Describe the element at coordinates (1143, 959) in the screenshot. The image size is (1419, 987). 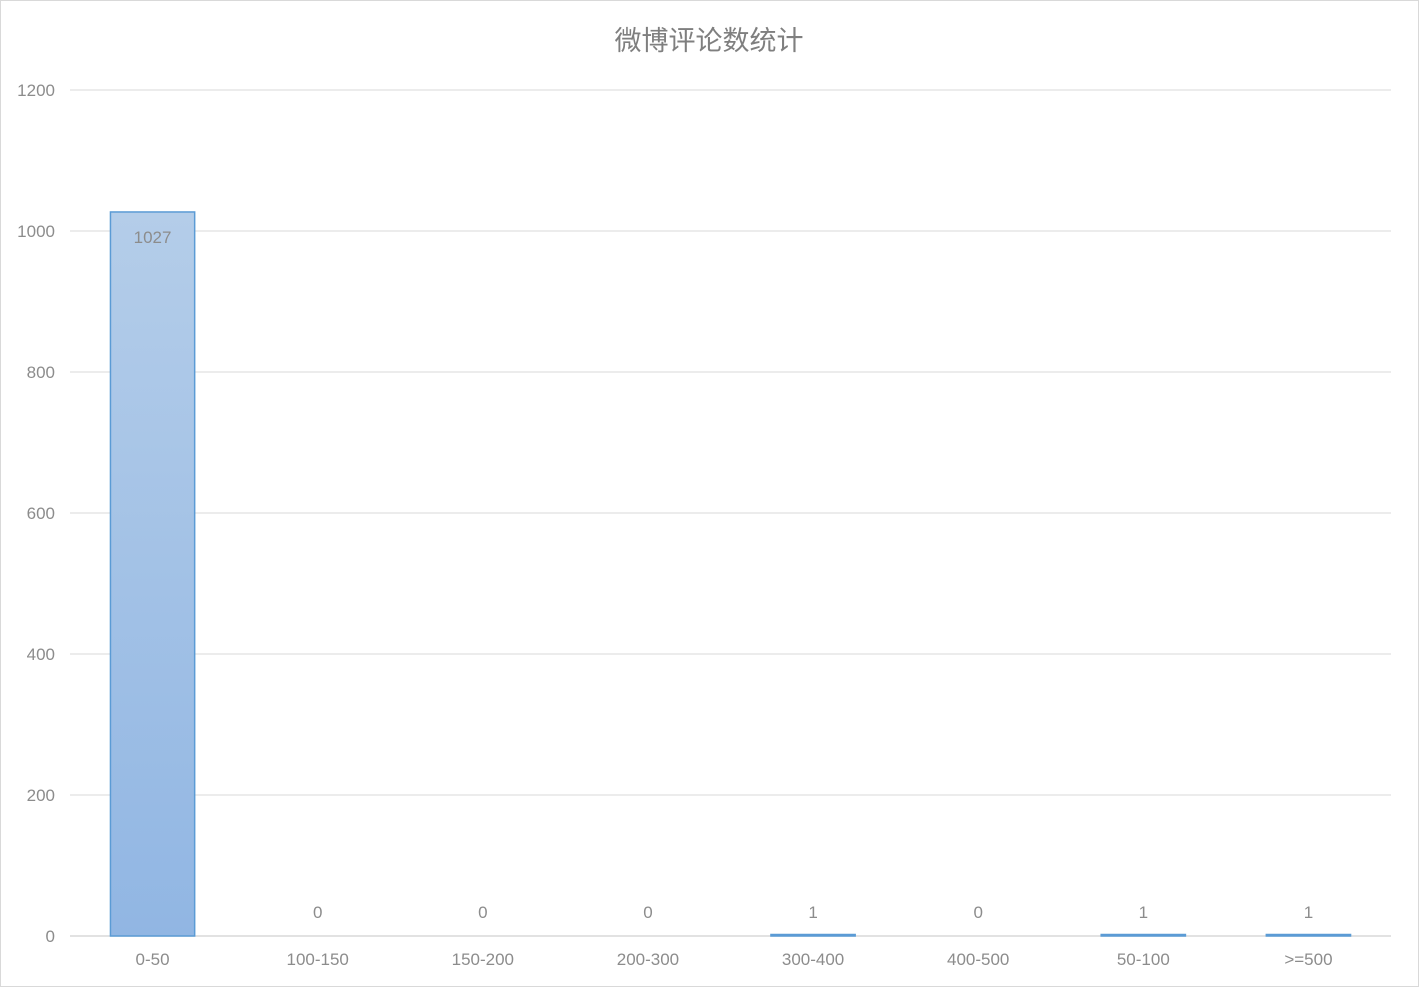
I see `x-tick-label: 50-100` at that location.